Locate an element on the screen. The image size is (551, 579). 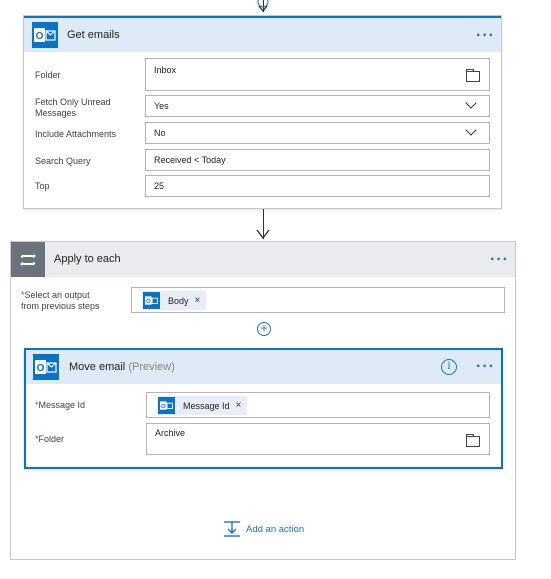
folder-label: Folder is located at coordinates (48, 75).